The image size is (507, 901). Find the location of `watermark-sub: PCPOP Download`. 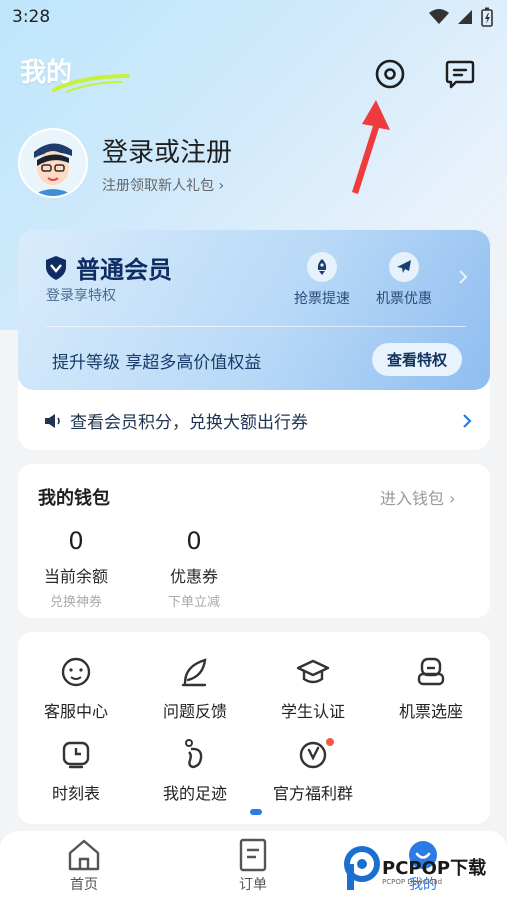

watermark-sub: PCPOP Download is located at coordinates (412, 882).